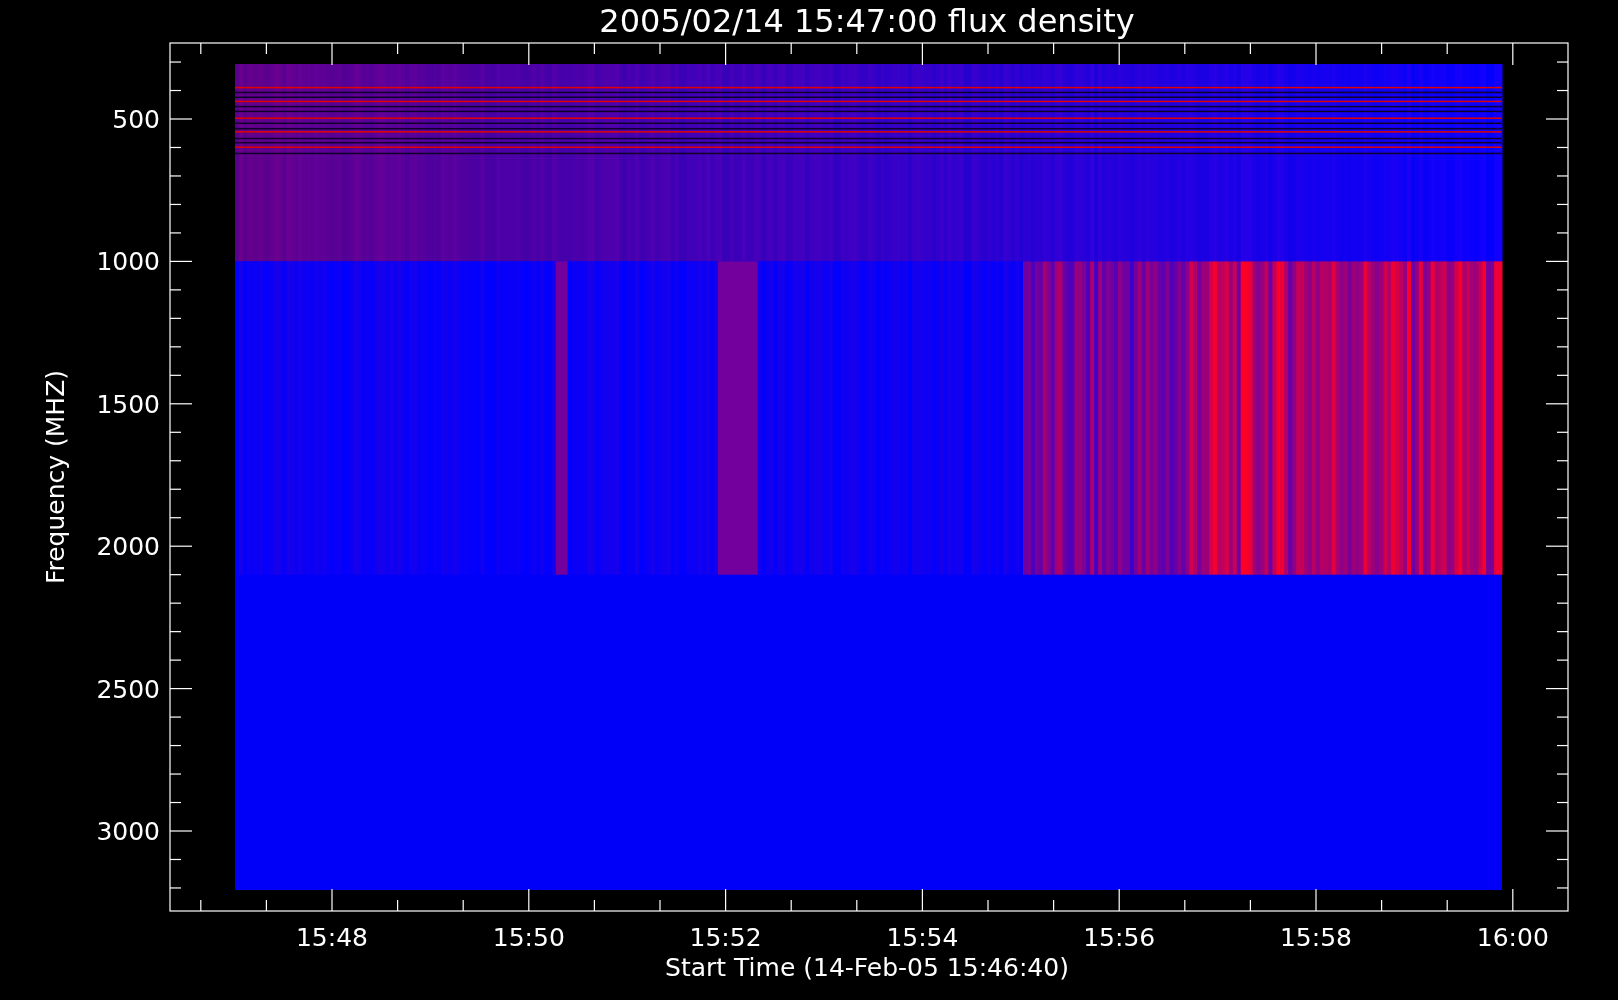 Image resolution: width=1618 pixels, height=1000 pixels. I want to click on tick-label: 2500, so click(128, 689).